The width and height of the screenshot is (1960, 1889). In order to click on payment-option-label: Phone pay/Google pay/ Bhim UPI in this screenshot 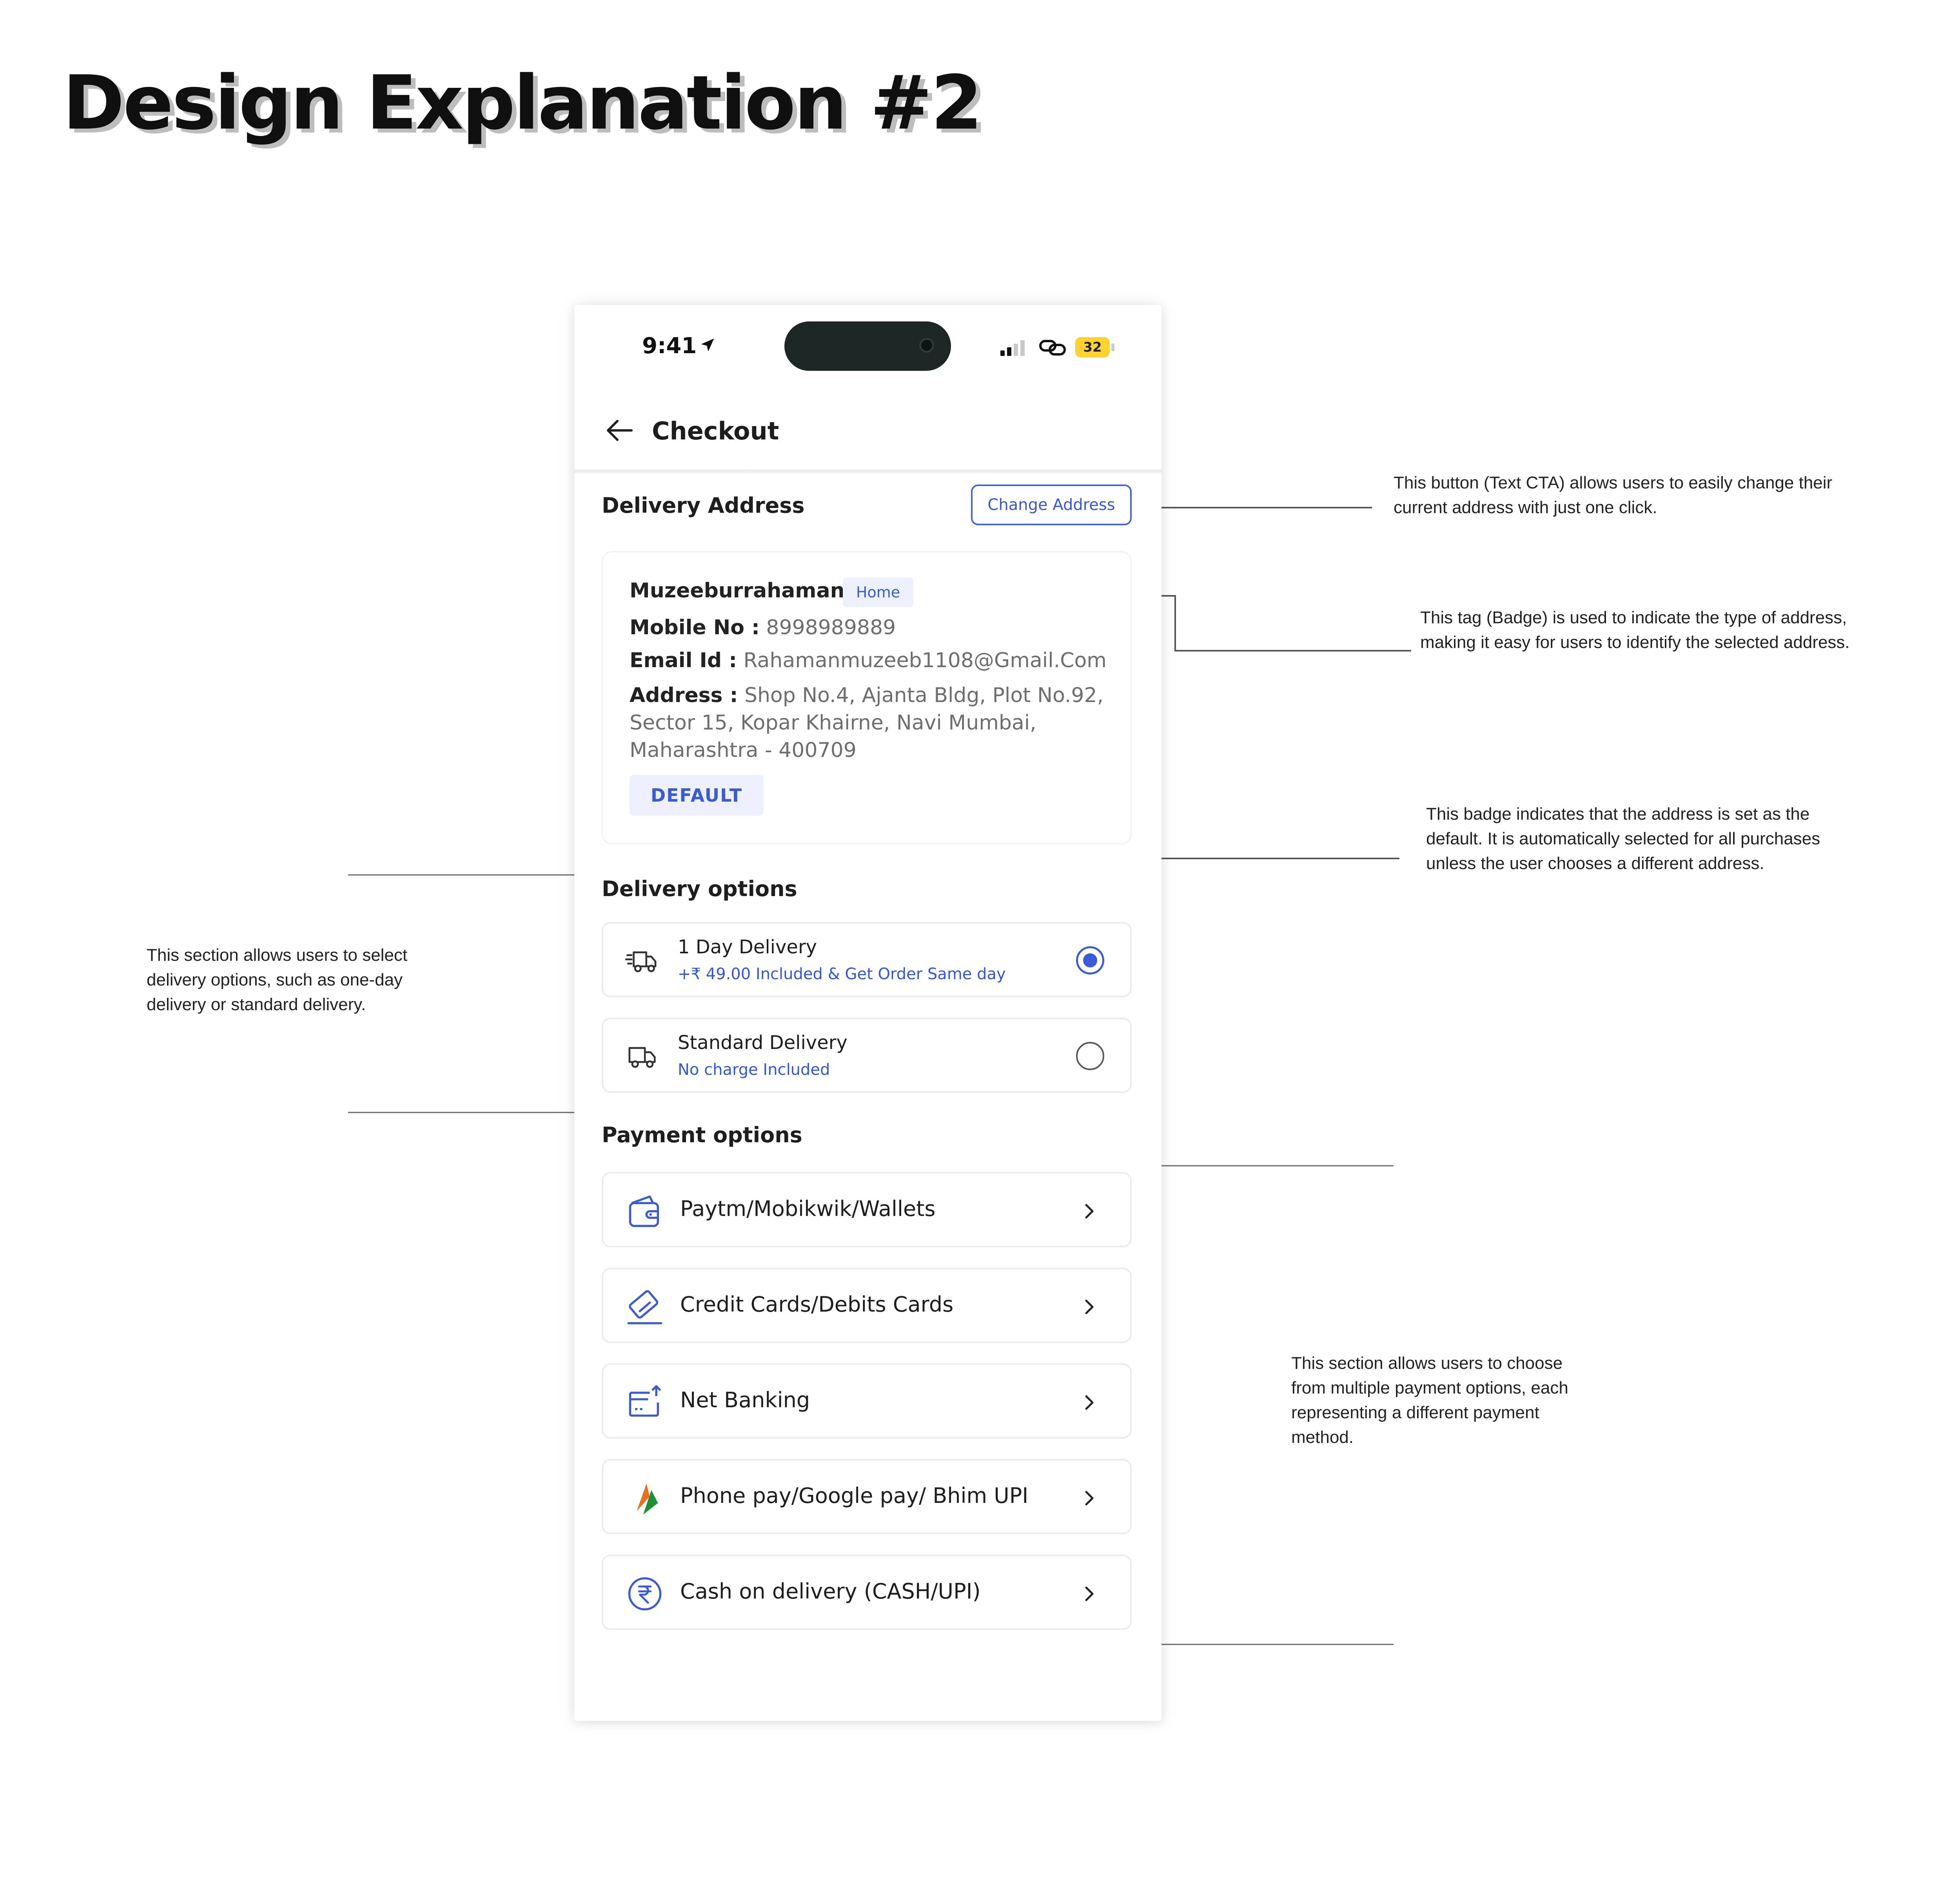, I will do `click(855, 1495)`.